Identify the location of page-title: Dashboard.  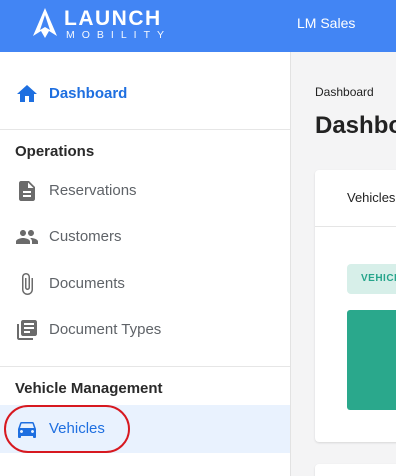
(355, 125).